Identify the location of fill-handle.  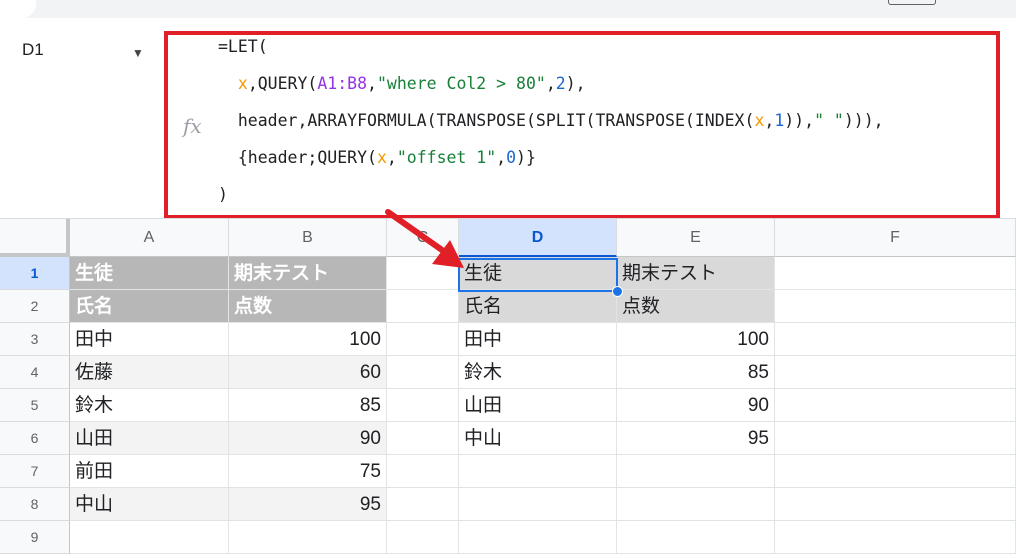
(617, 291).